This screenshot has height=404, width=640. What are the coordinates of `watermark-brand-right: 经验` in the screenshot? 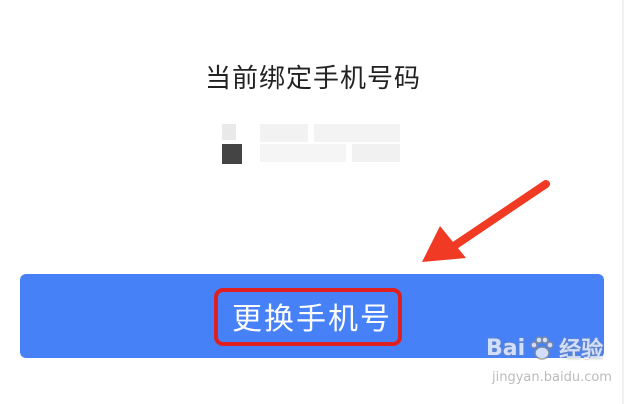 It's located at (581, 350).